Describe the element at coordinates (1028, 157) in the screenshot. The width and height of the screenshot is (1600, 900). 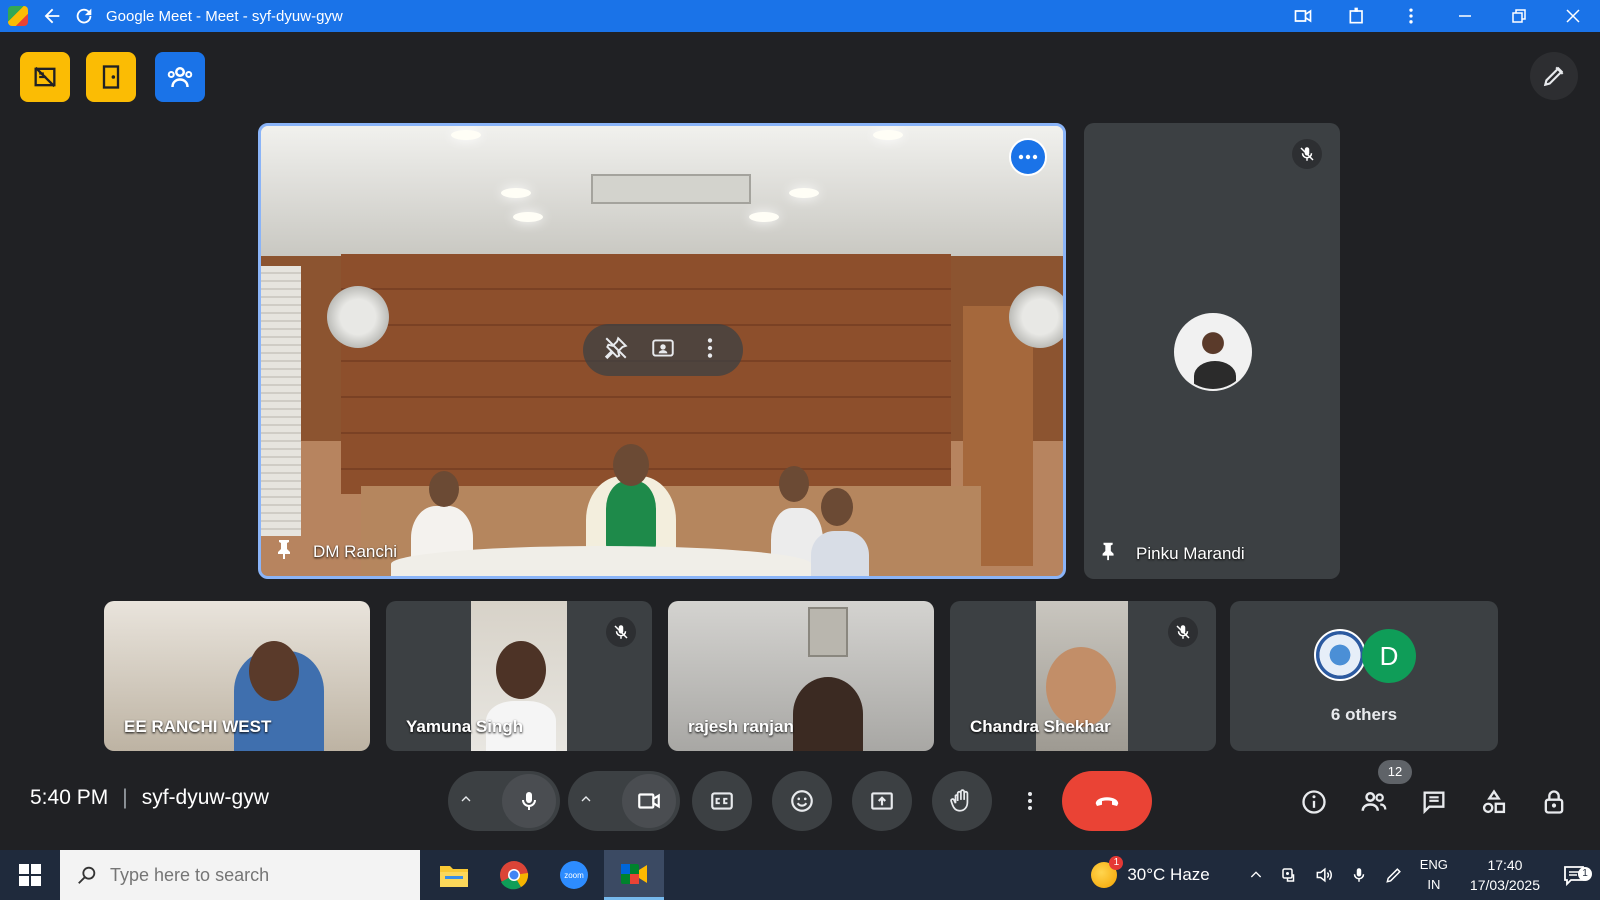
I see `speaking-indicator-icon` at that location.